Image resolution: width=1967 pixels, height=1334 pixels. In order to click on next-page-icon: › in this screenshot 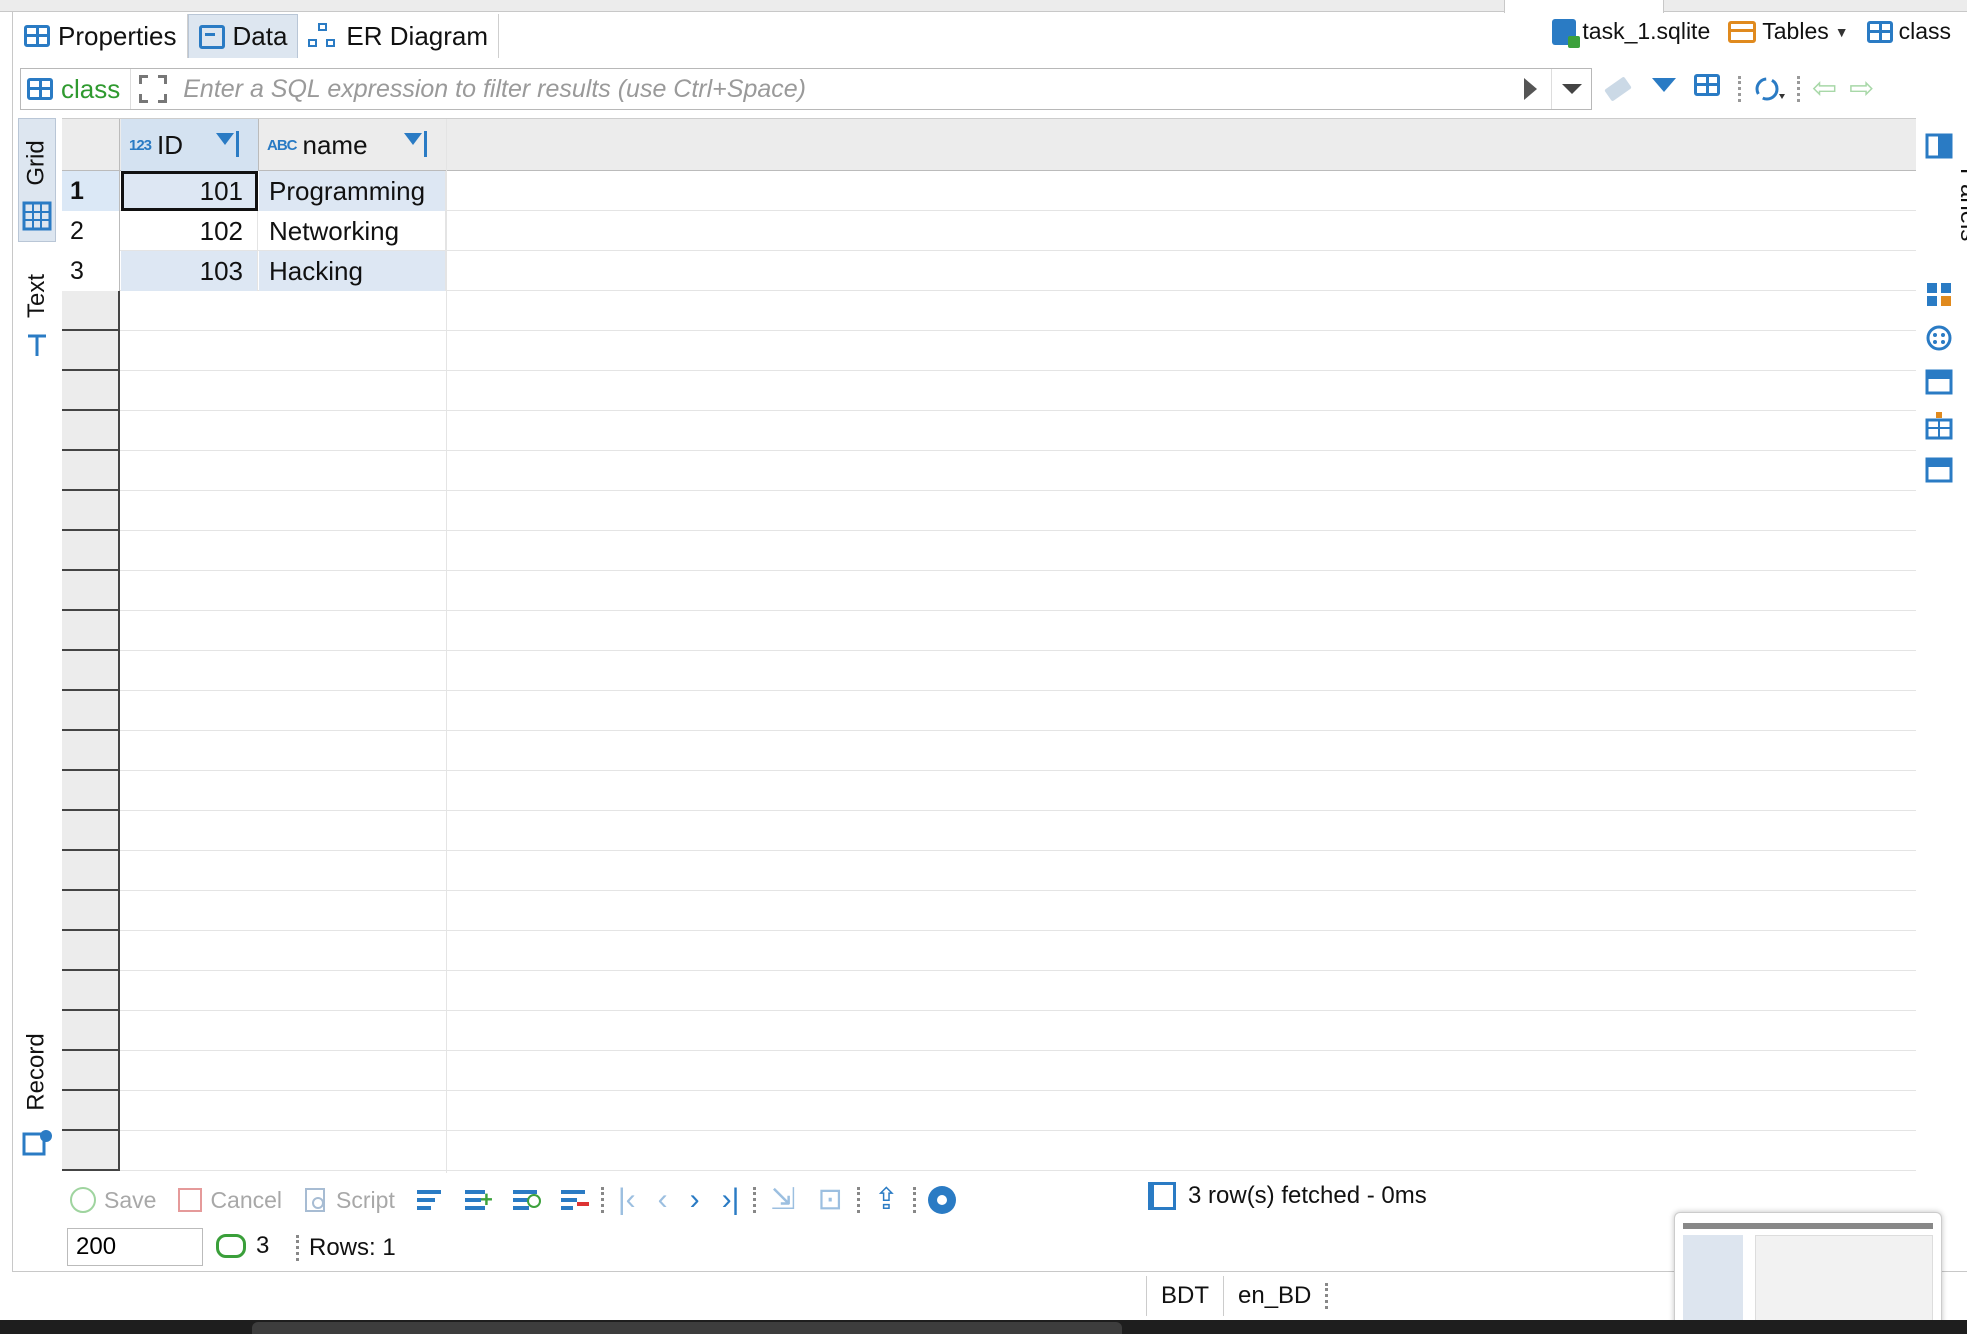, I will do `click(695, 1200)`.